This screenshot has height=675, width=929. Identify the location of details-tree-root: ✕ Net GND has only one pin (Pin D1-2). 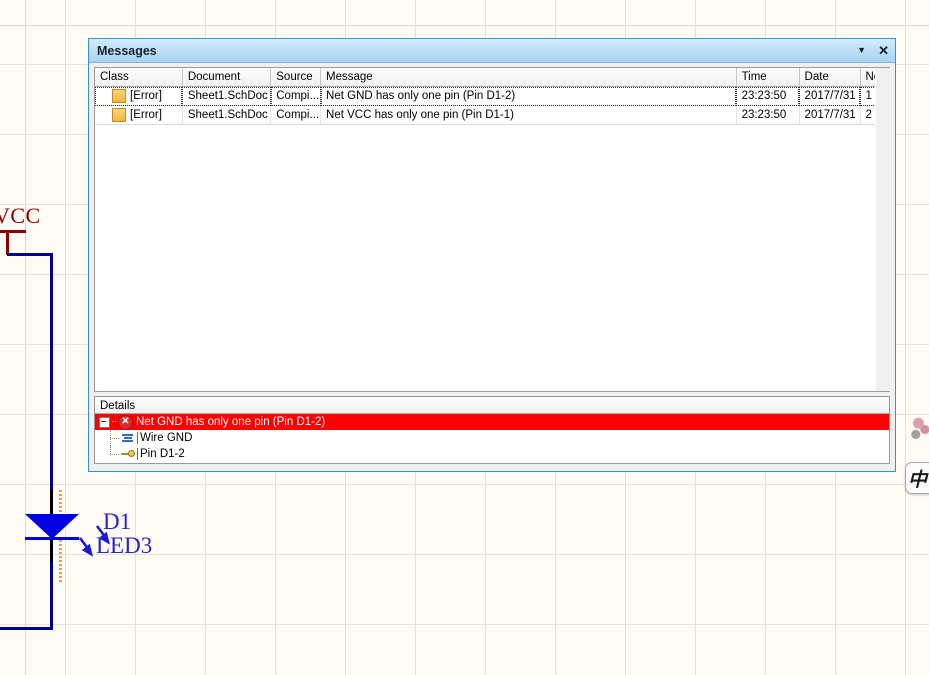
(492, 422).